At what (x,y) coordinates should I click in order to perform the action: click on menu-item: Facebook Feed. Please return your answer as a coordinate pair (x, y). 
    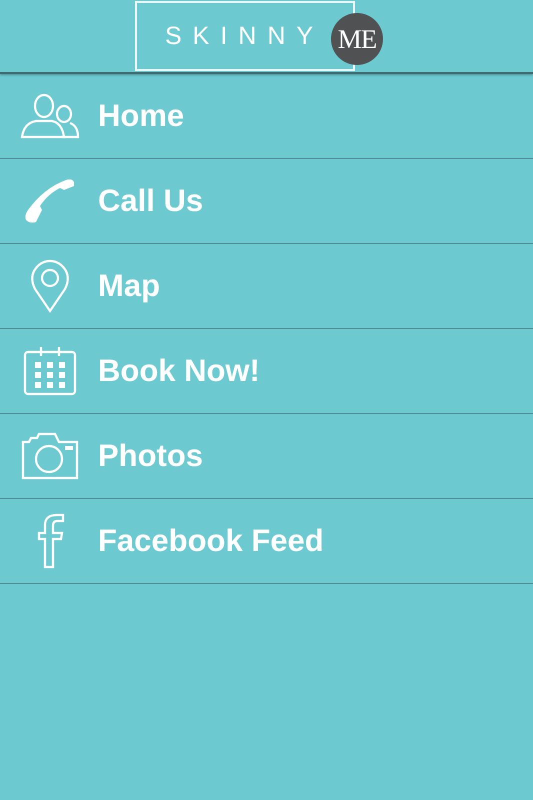
    Looking at the image, I should click on (266, 541).